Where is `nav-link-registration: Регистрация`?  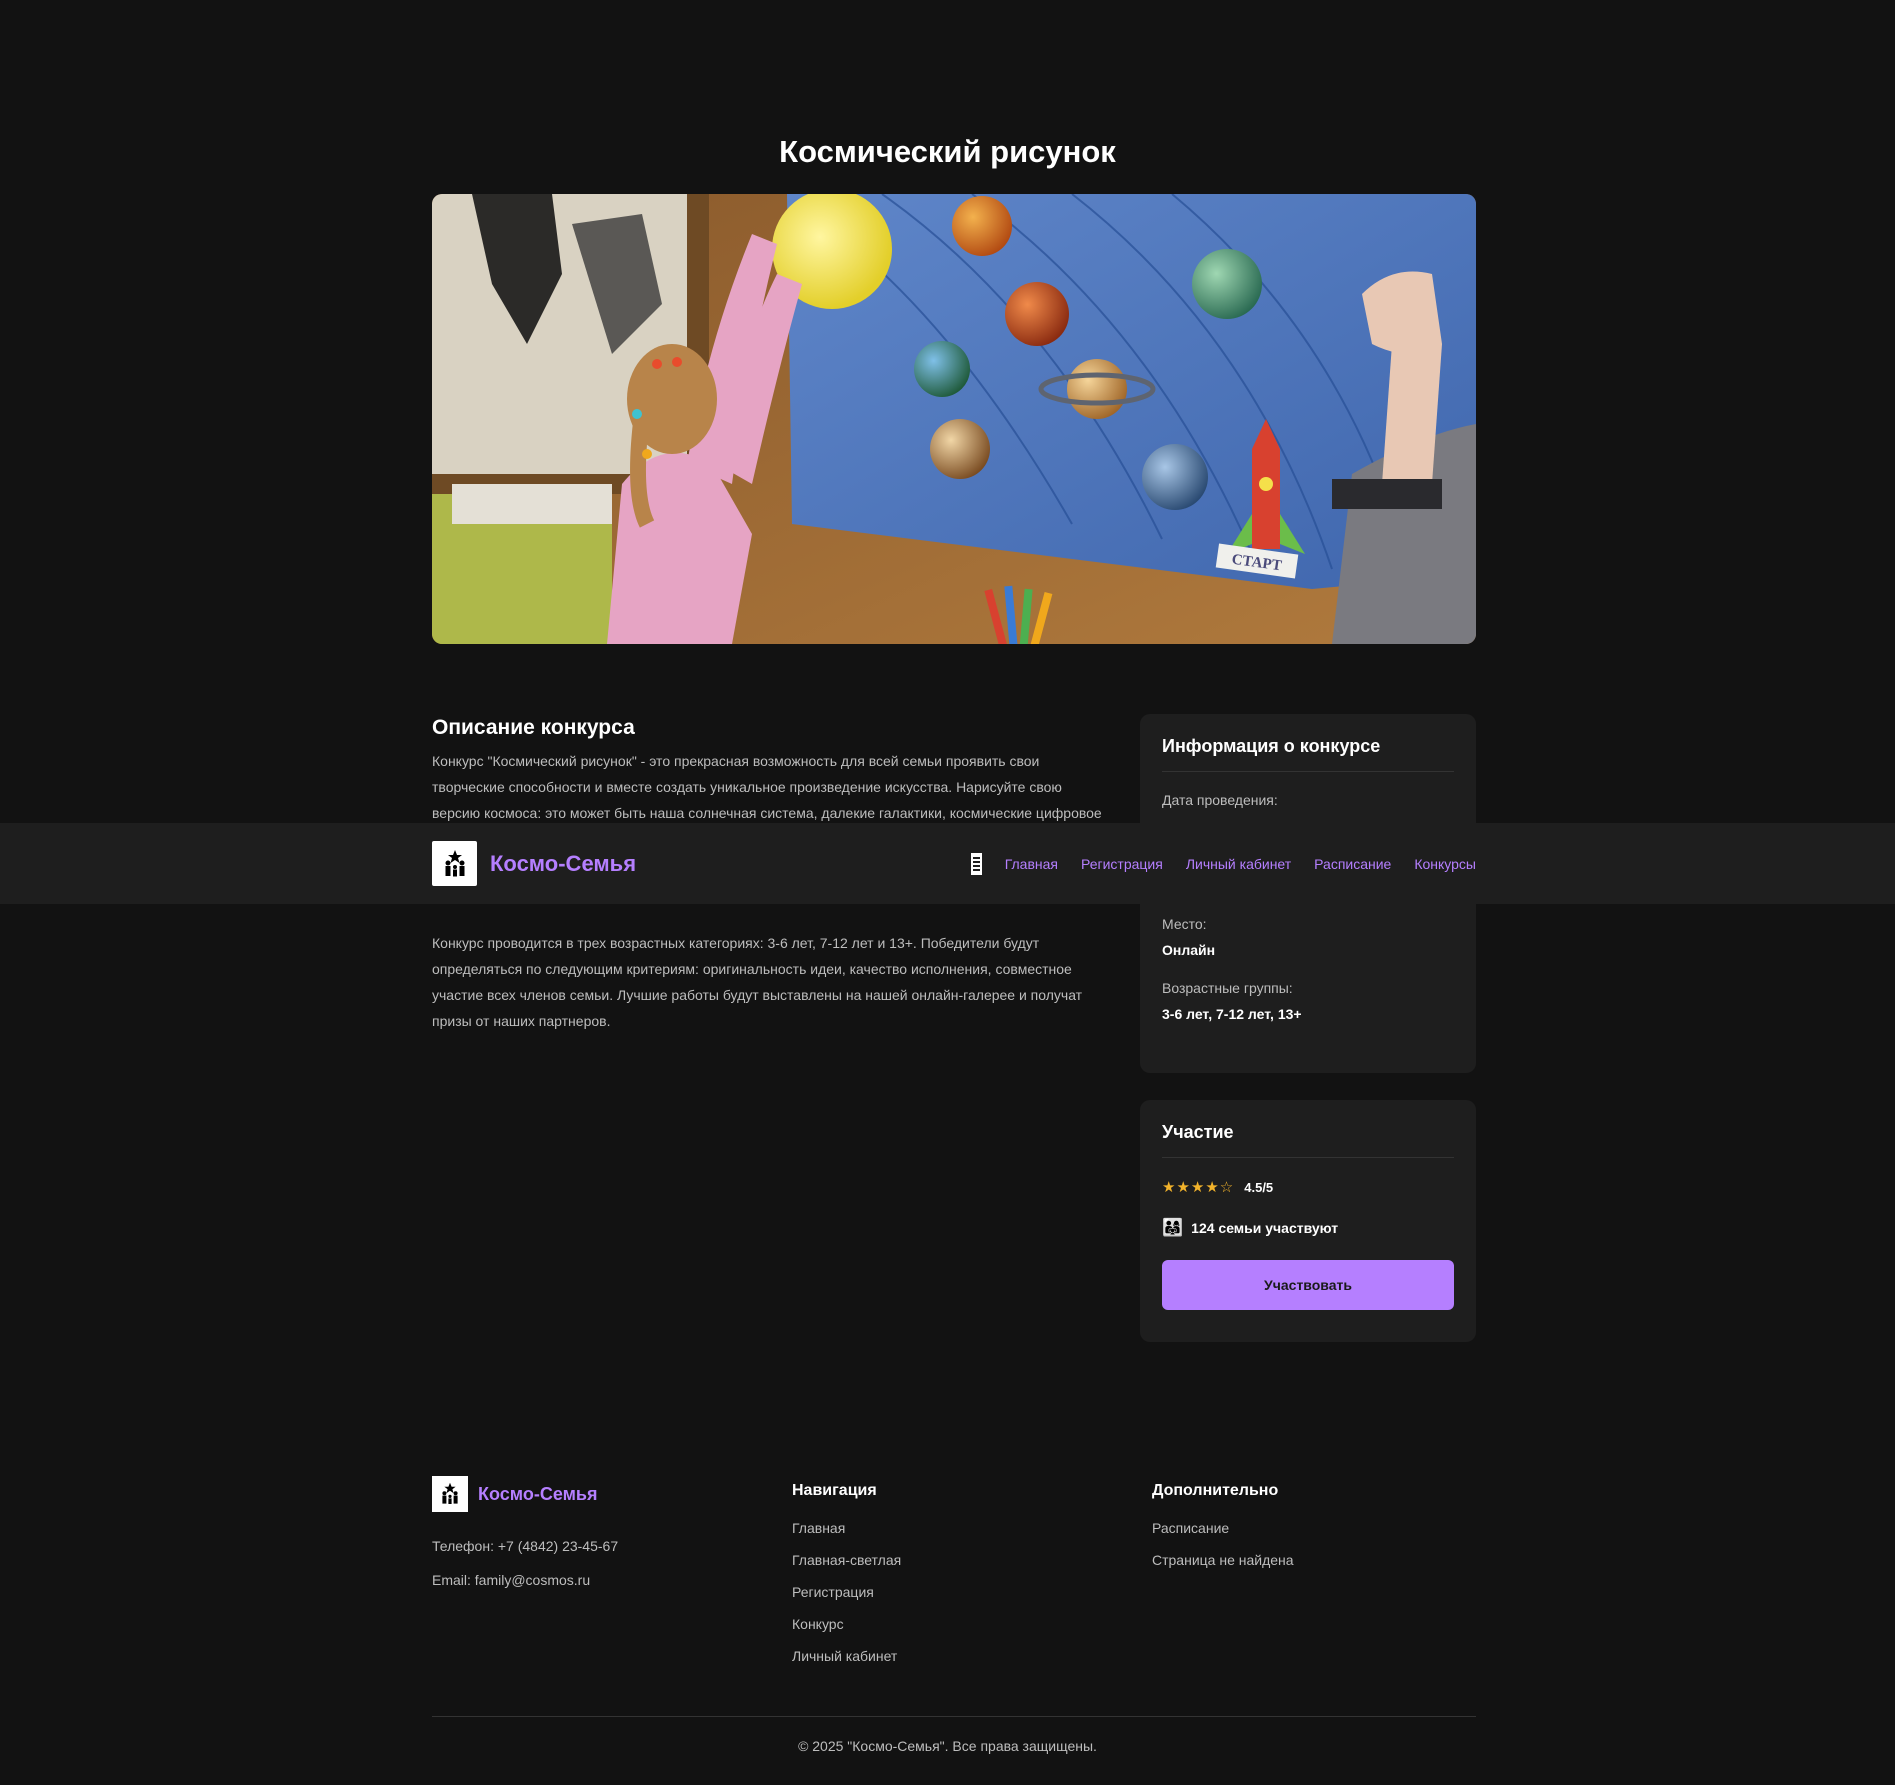 nav-link-registration: Регистрация is located at coordinates (1122, 864).